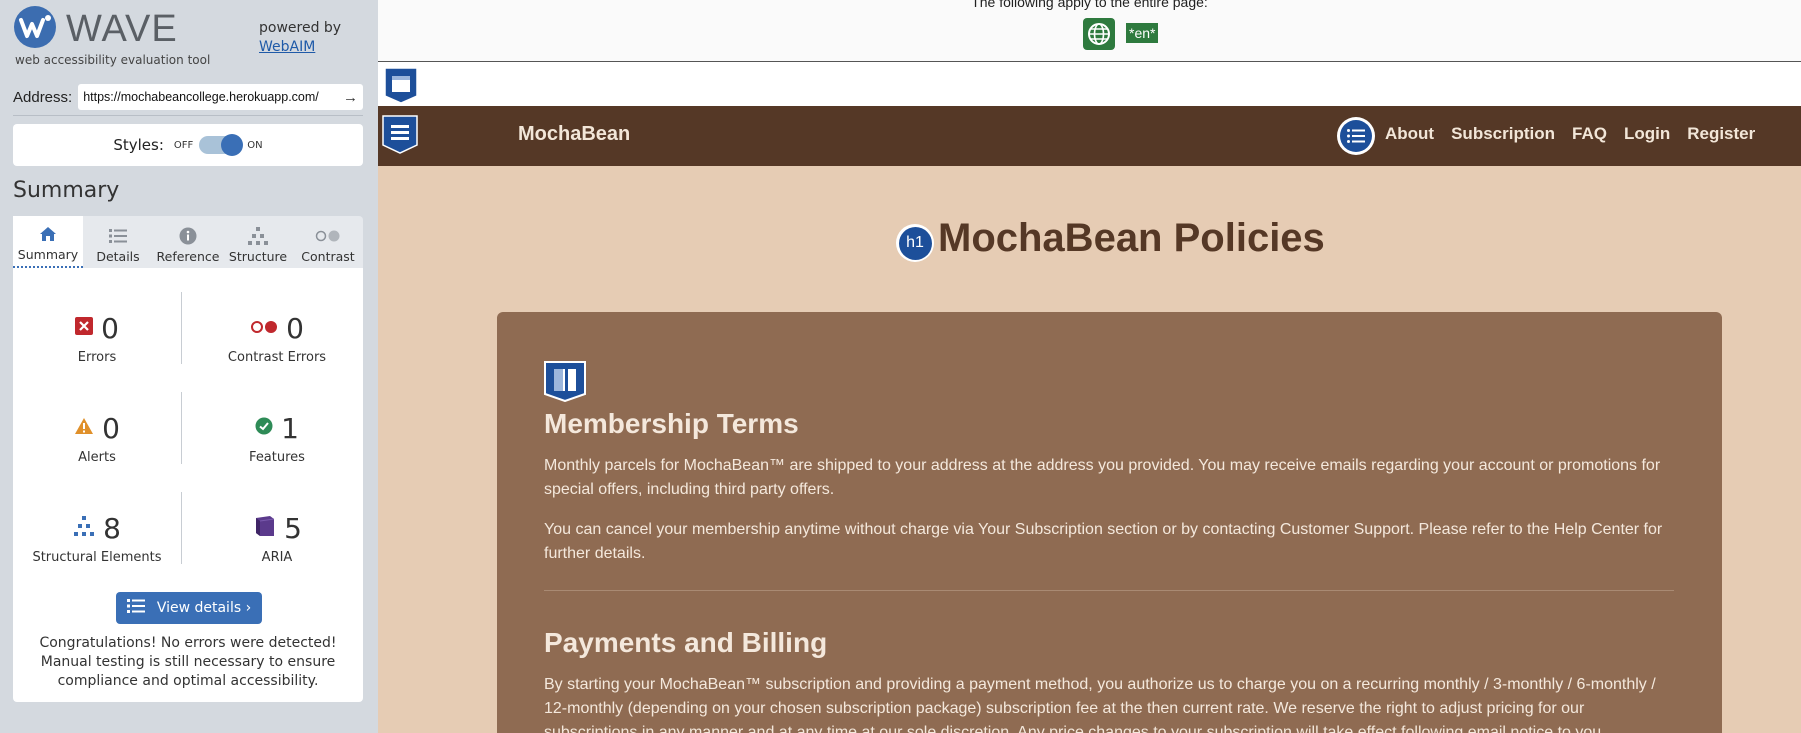  I want to click on view-details-button: View details ›, so click(189, 608).